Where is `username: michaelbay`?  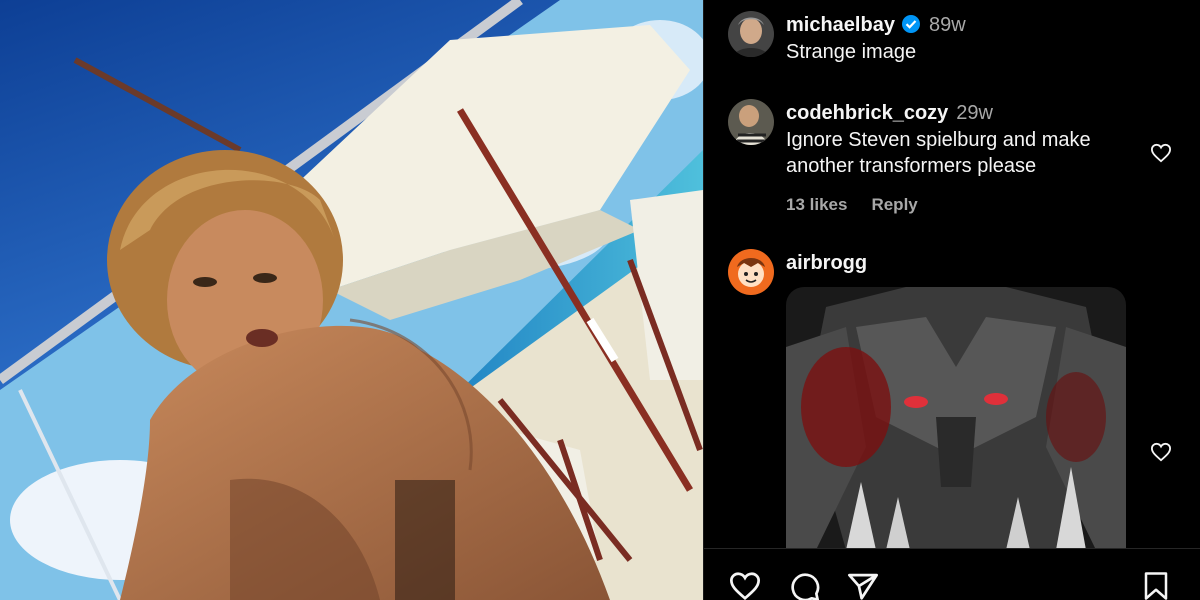
username: michaelbay is located at coordinates (840, 25).